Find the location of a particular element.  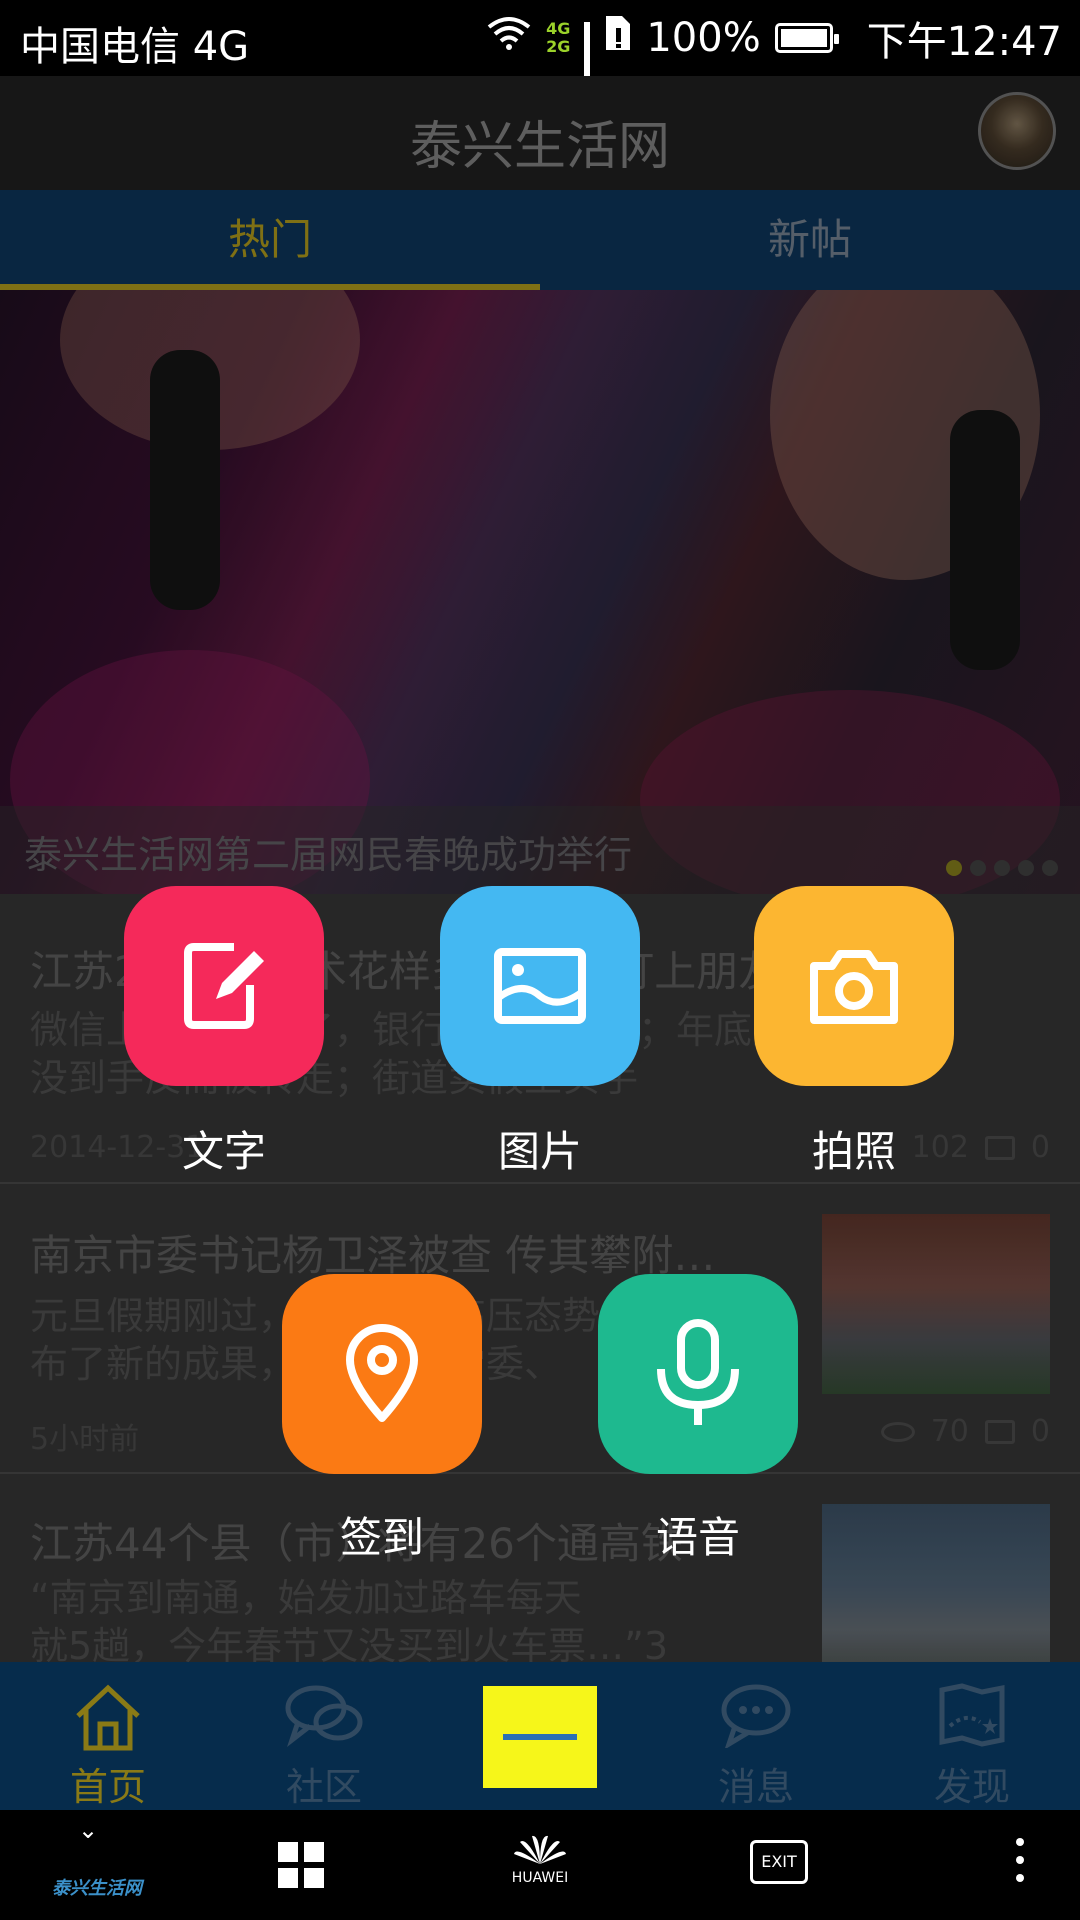

compose-voice-button is located at coordinates (698, 1374).